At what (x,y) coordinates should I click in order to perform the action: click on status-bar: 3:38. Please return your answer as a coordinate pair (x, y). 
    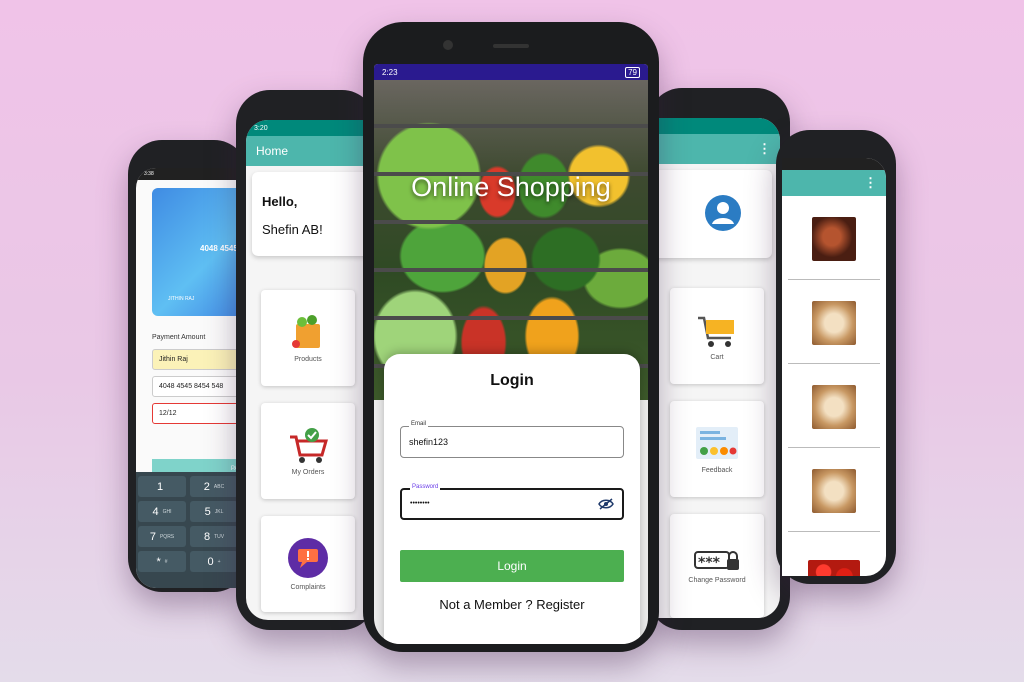
    Looking at the image, I should click on (188, 174).